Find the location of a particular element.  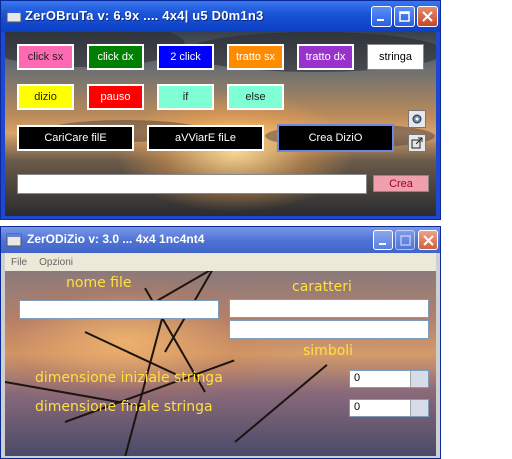

pauso-button: pauso is located at coordinates (115, 97).